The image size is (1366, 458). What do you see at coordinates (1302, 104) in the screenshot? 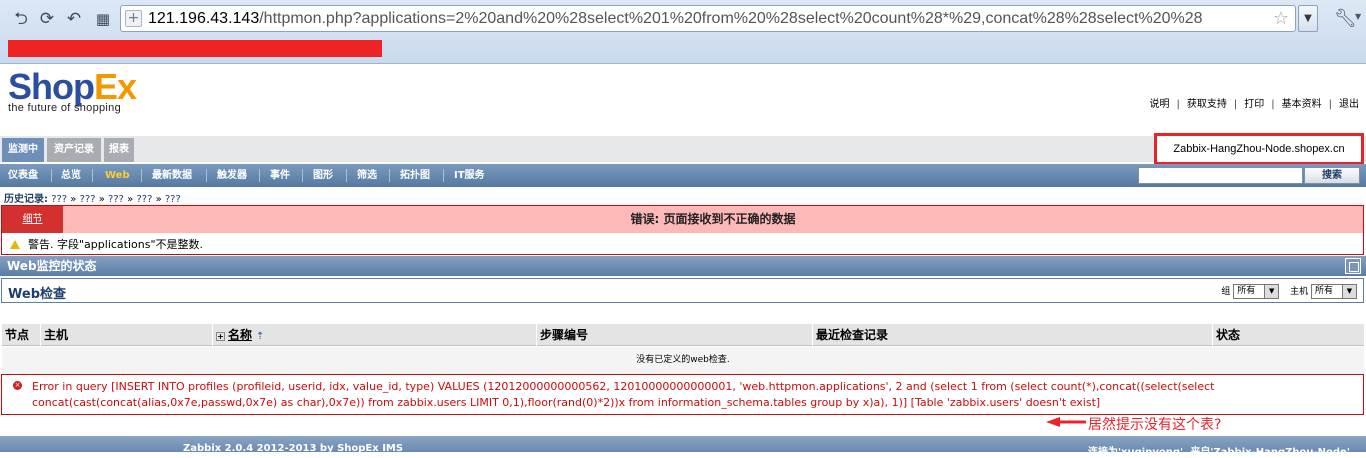
I see `link-profile: 基本资料` at bounding box center [1302, 104].